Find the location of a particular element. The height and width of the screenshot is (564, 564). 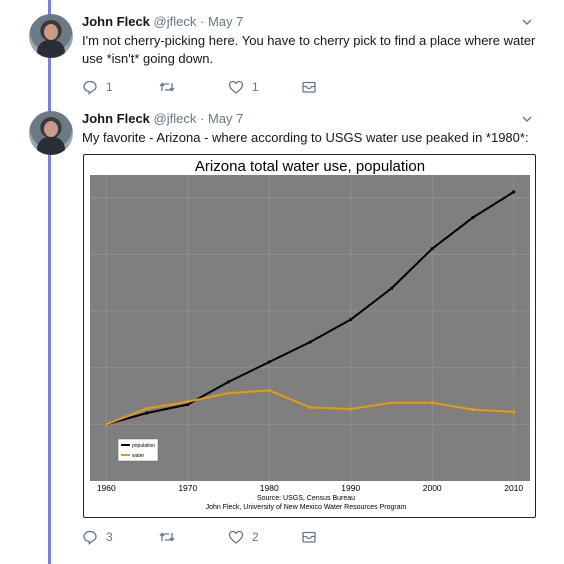

reply-button: 1 is located at coordinates (97, 87).